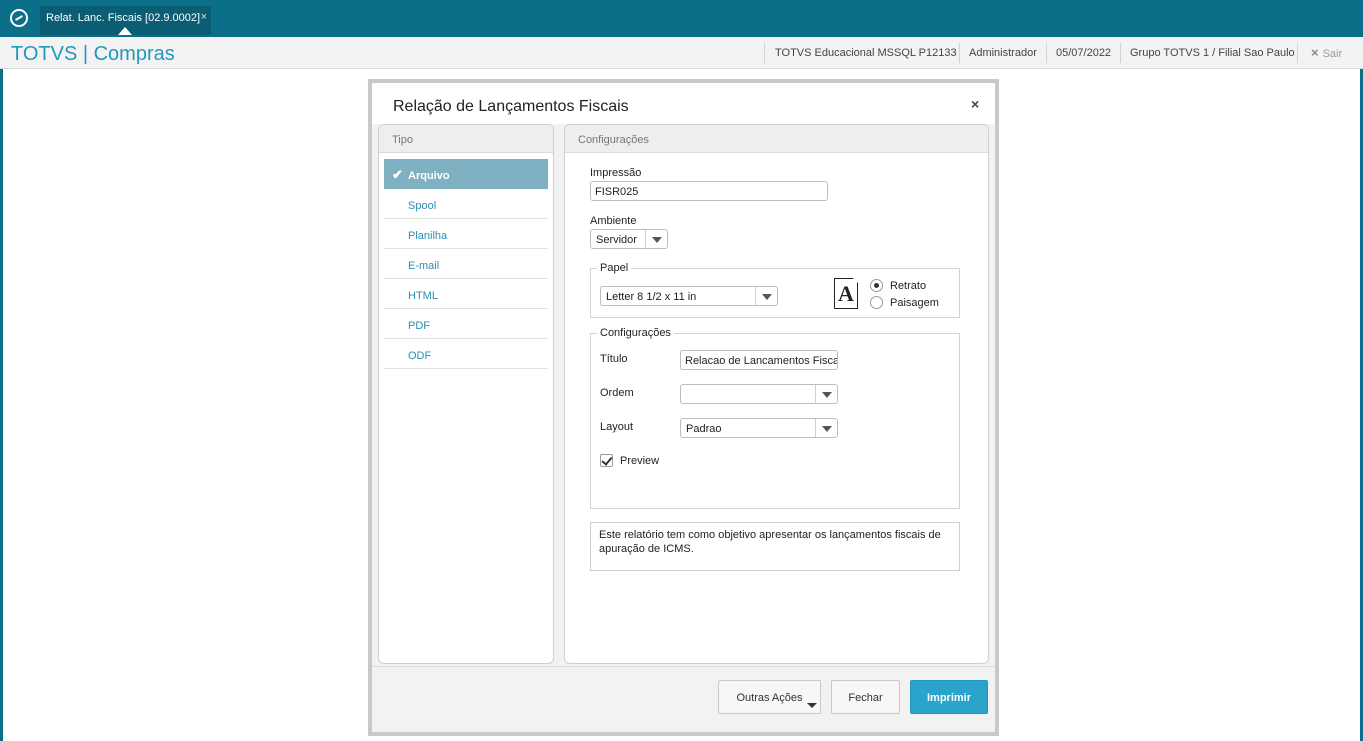 The height and width of the screenshot is (741, 1363). What do you see at coordinates (616, 240) in the screenshot?
I see `ambiente-value: Servidor` at bounding box center [616, 240].